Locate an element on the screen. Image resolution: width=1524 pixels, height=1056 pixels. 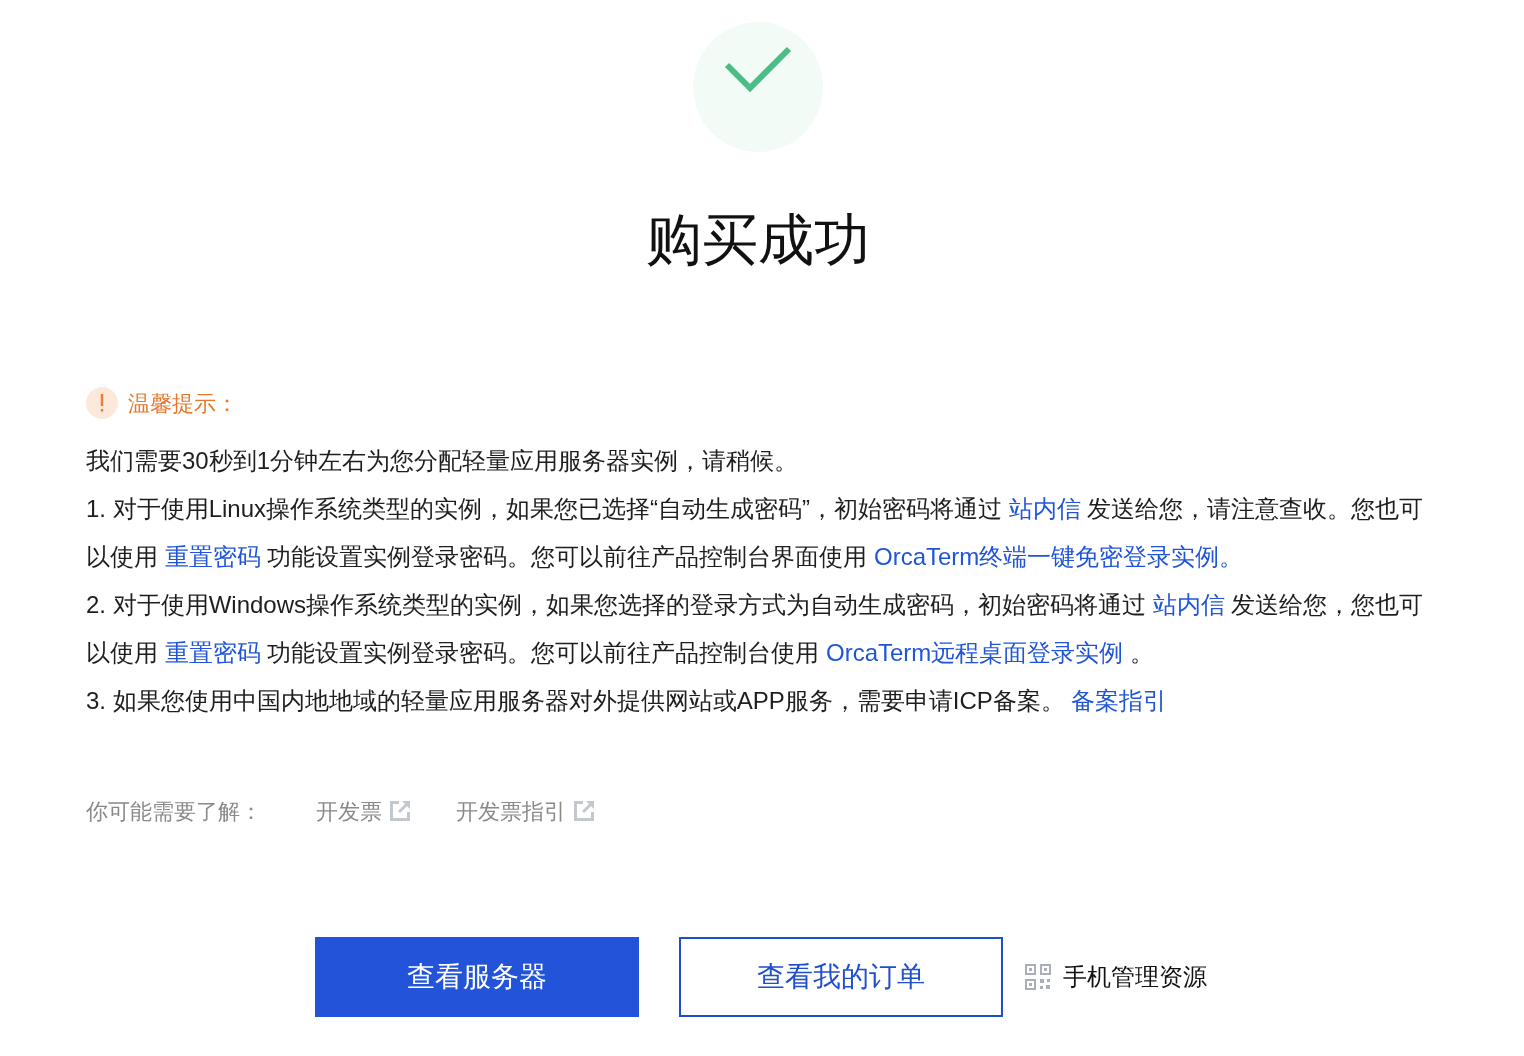
warning-icon is located at coordinates (102, 403).